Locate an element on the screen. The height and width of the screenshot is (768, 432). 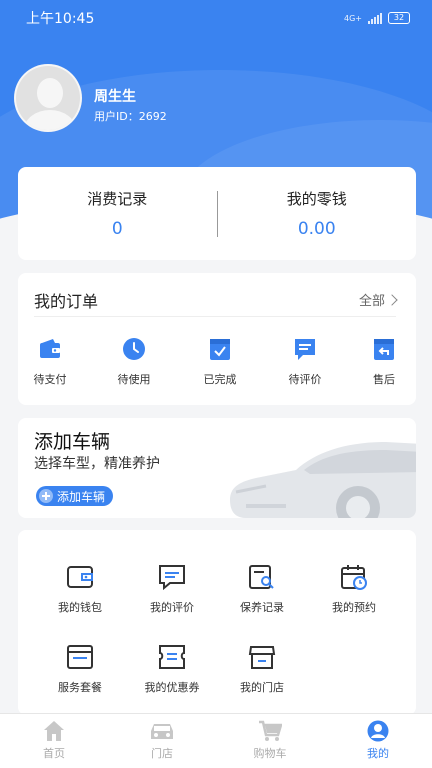
tab-label: 购物车 is located at coordinates (270, 753).